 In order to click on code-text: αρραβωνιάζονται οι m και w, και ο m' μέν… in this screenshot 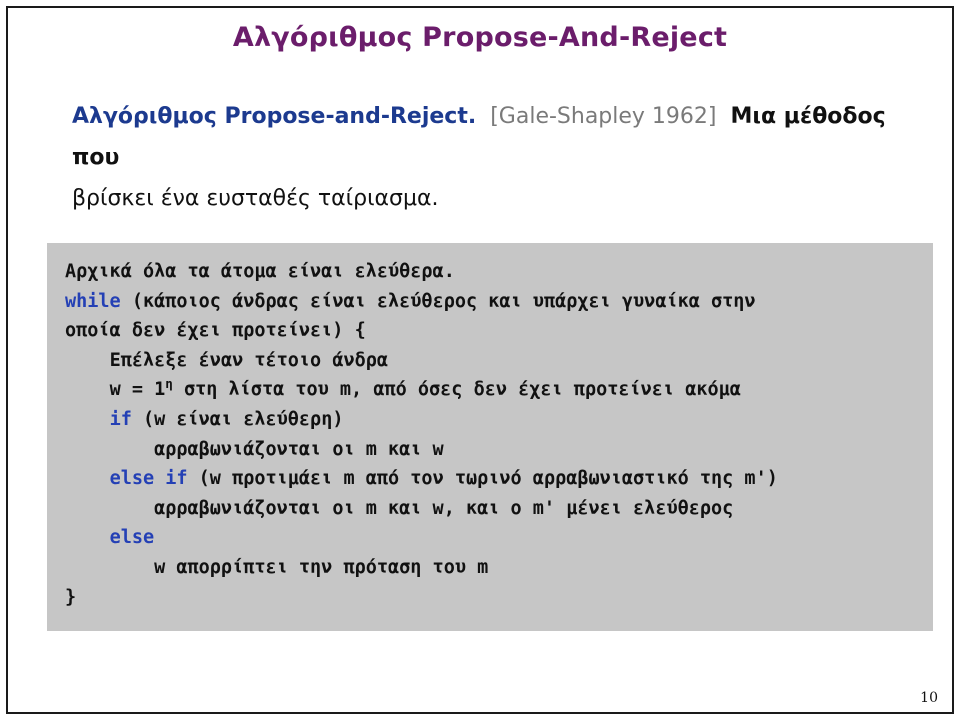, I will do `click(444, 508)`.